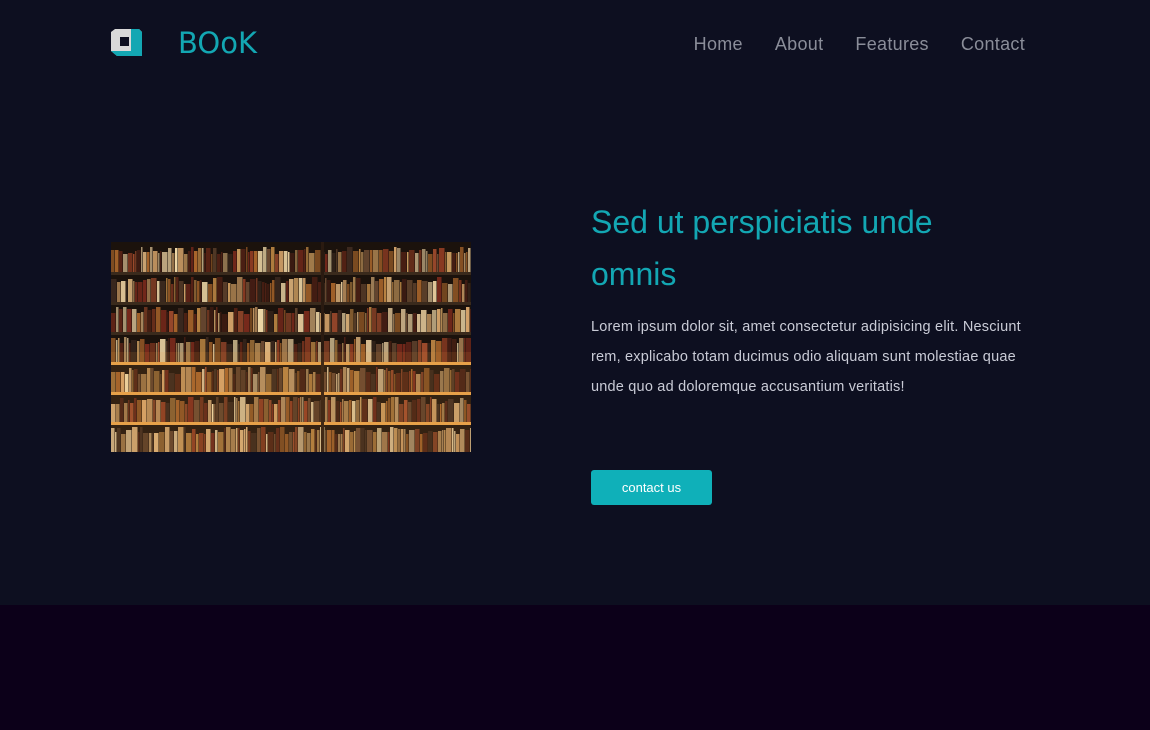 The height and width of the screenshot is (730, 1150). What do you see at coordinates (651, 487) in the screenshot?
I see `contact-us-button: contact us` at bounding box center [651, 487].